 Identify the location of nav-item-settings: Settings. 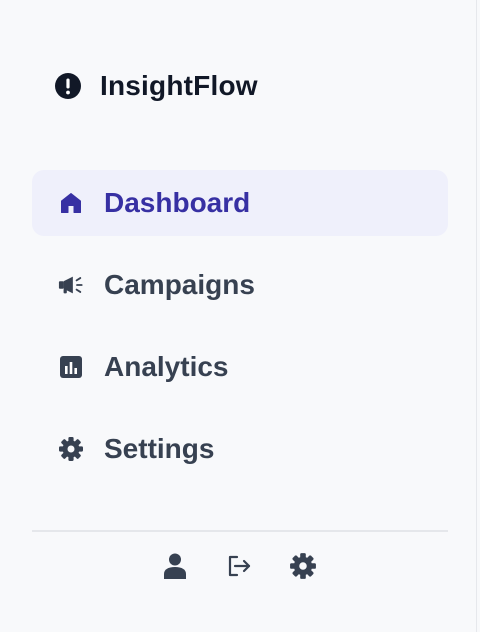
(240, 449).